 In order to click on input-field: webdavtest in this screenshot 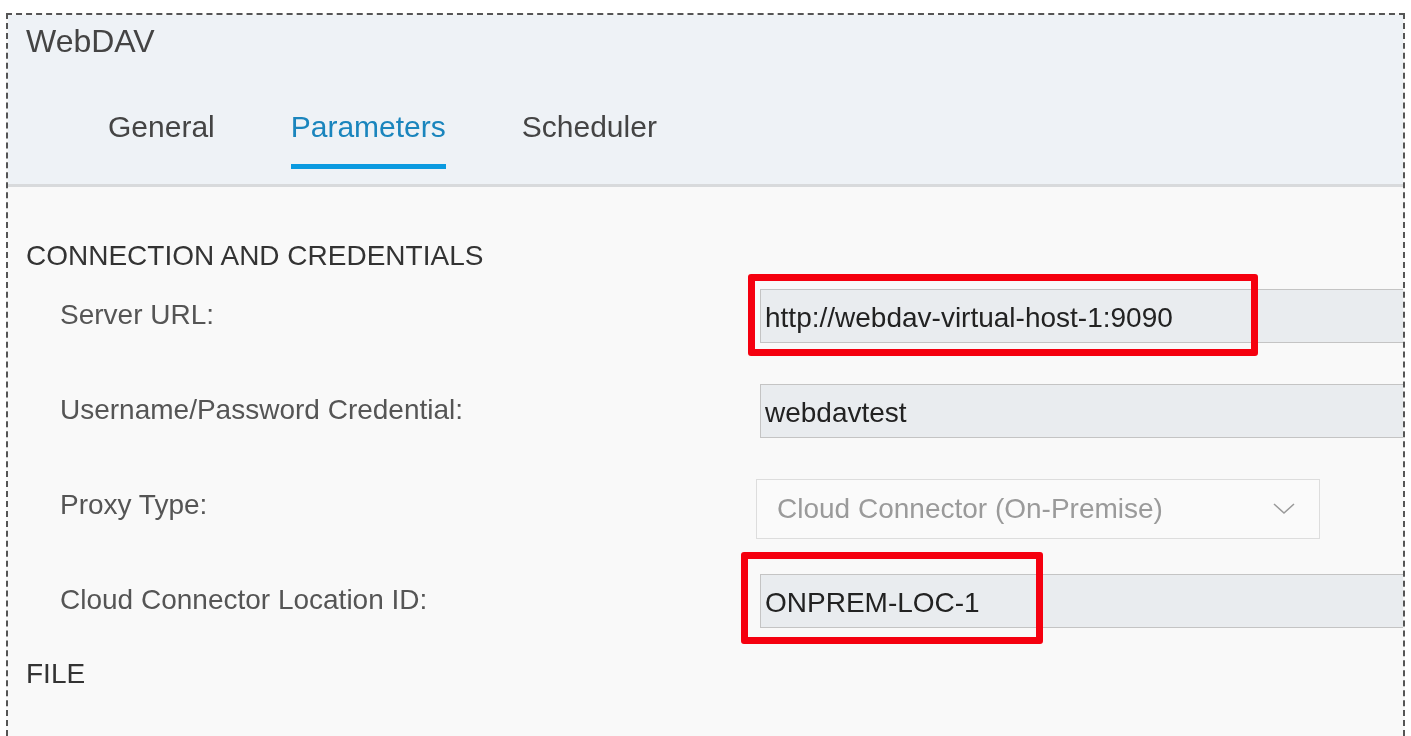, I will do `click(1081, 411)`.